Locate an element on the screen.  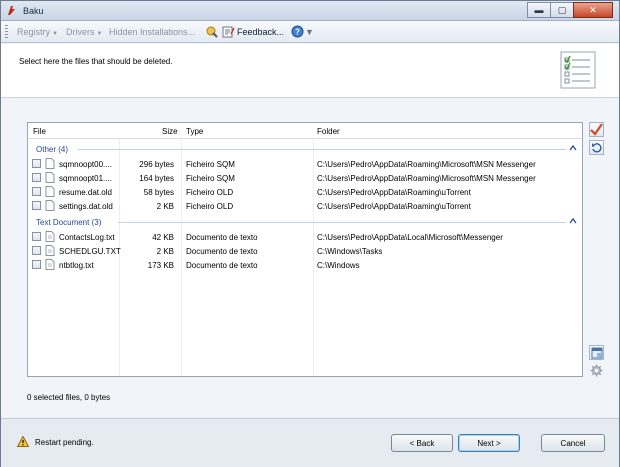
cancel-button: Cancel is located at coordinates (573, 443).